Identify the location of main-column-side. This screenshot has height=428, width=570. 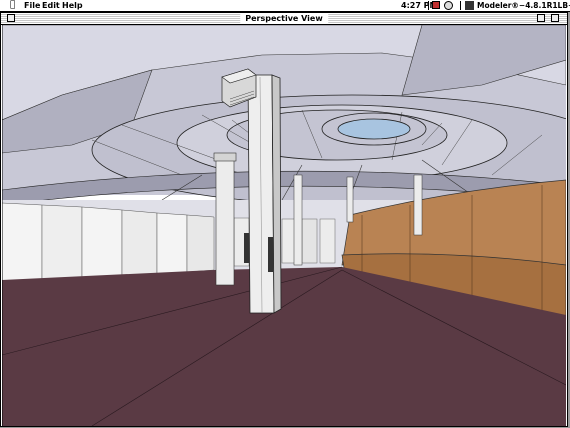
(276, 194).